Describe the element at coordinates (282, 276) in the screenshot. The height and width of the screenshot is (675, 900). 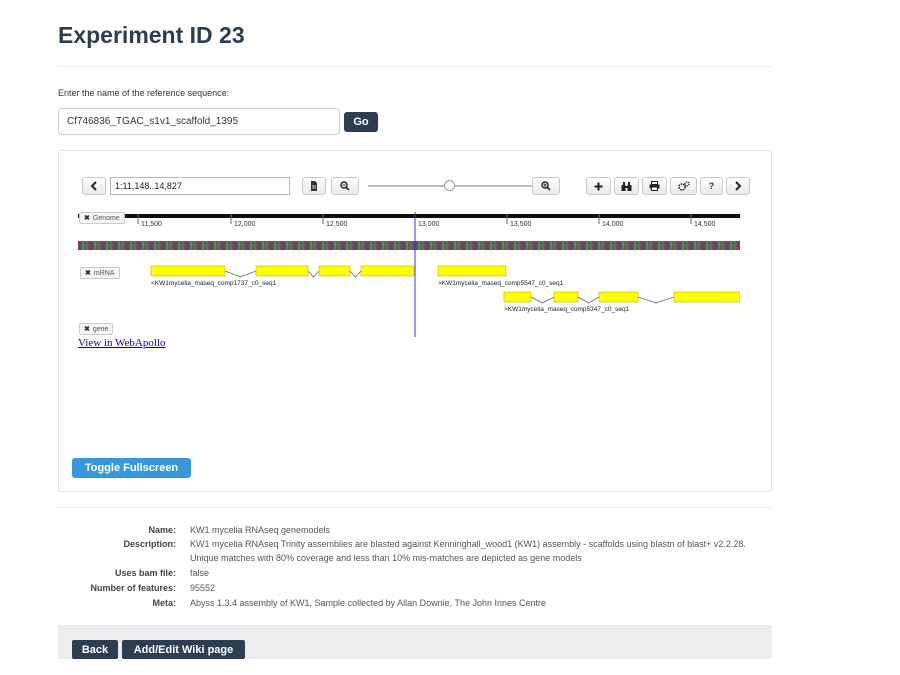
I see `mrna-feature-0: <KW1mycelia_maseq_comp1737_c0_seq1` at that location.